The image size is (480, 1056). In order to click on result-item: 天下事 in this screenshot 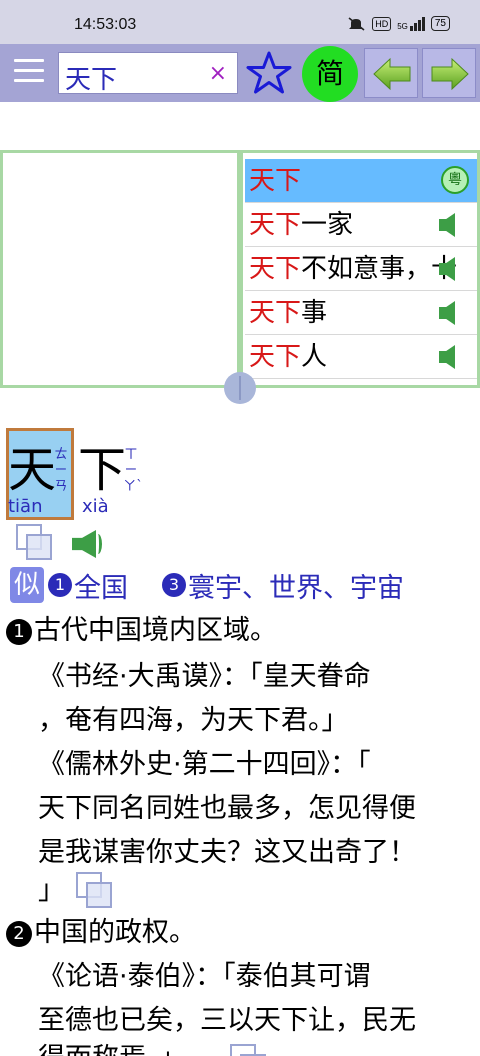, I will do `click(361, 313)`.